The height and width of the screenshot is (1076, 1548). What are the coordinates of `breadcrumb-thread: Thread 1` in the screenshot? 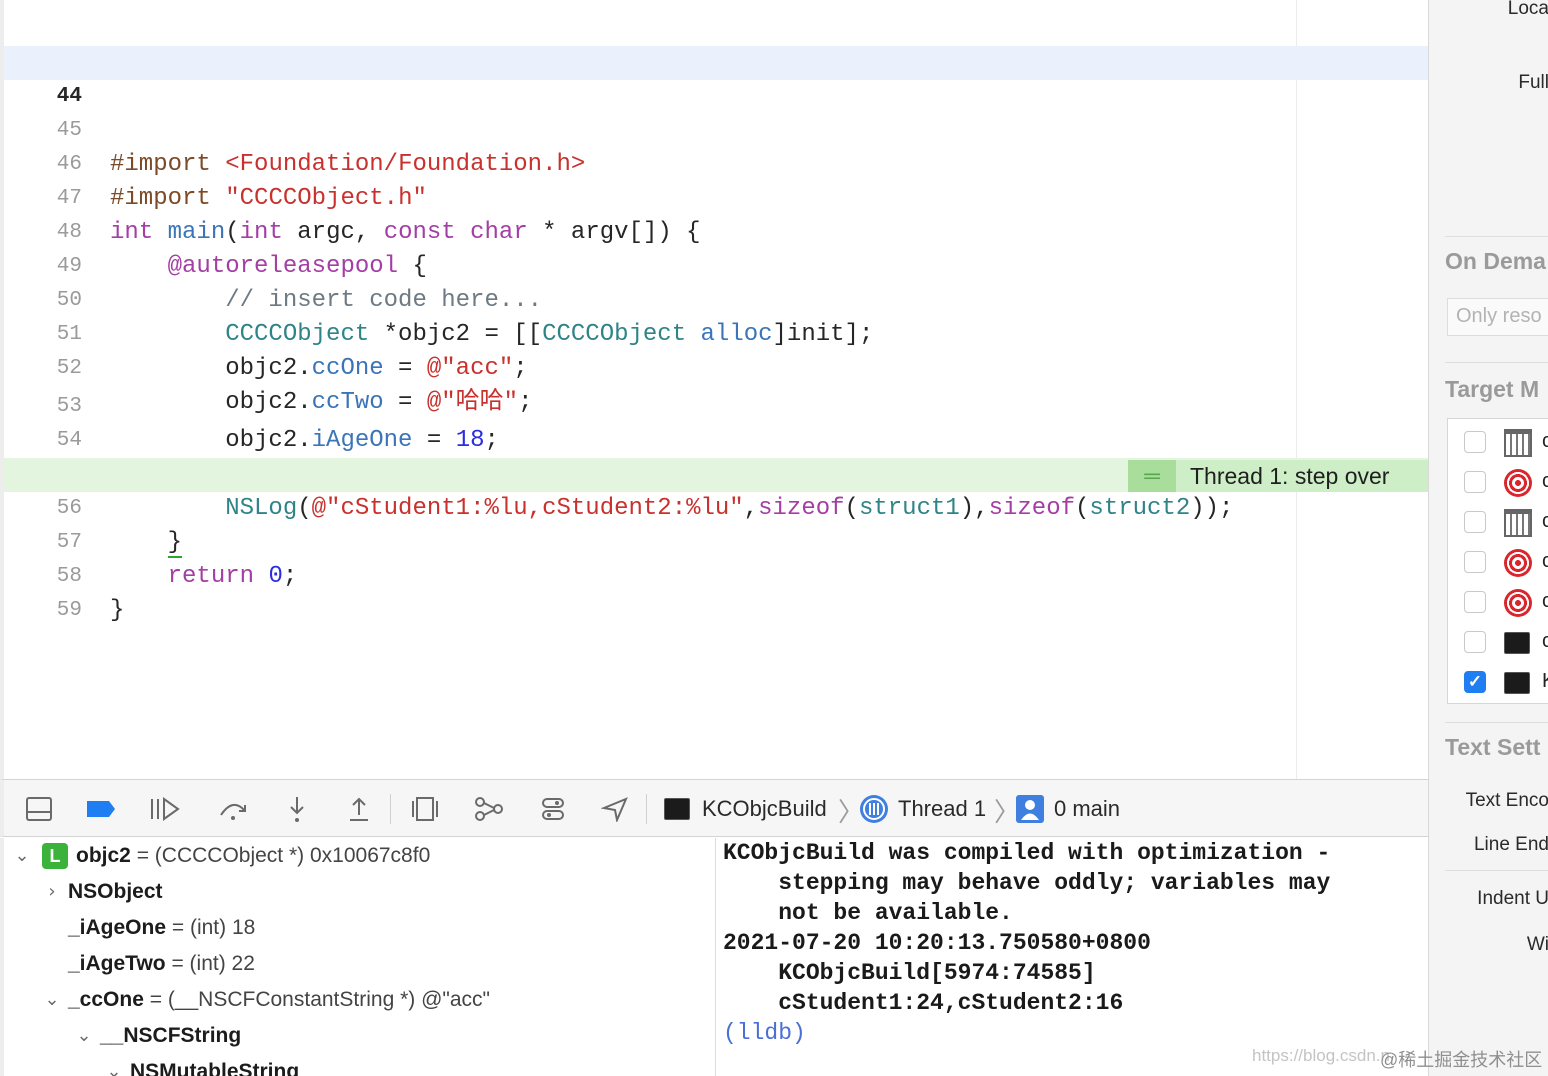 It's located at (923, 809).